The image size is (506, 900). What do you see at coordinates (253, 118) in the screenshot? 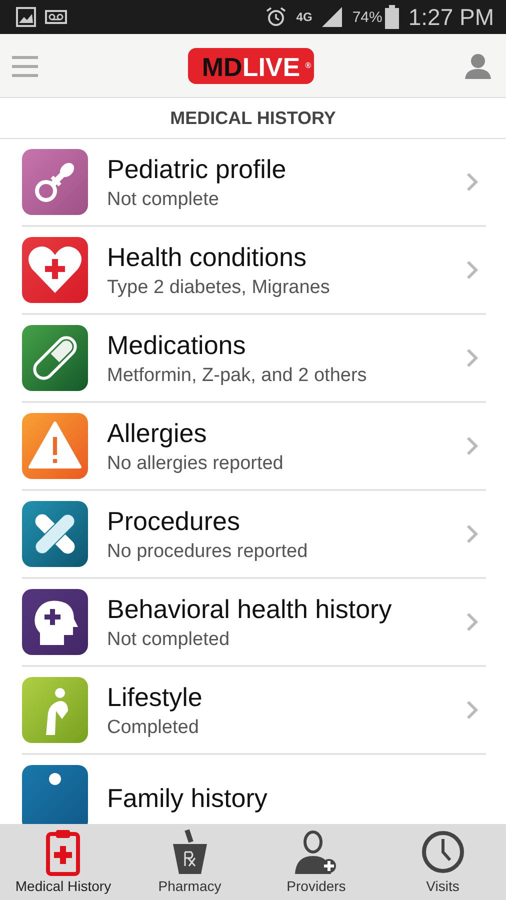
I see `page-title: MEDICAL HISTORY` at bounding box center [253, 118].